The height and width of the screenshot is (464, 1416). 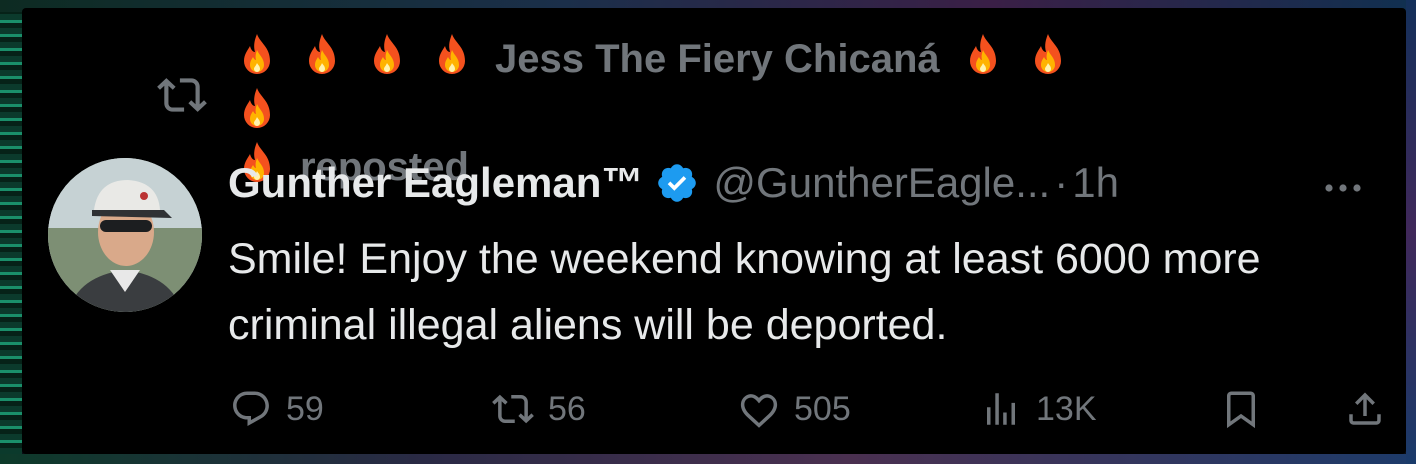 What do you see at coordinates (822, 408) in the screenshot?
I see `like-count: 505` at bounding box center [822, 408].